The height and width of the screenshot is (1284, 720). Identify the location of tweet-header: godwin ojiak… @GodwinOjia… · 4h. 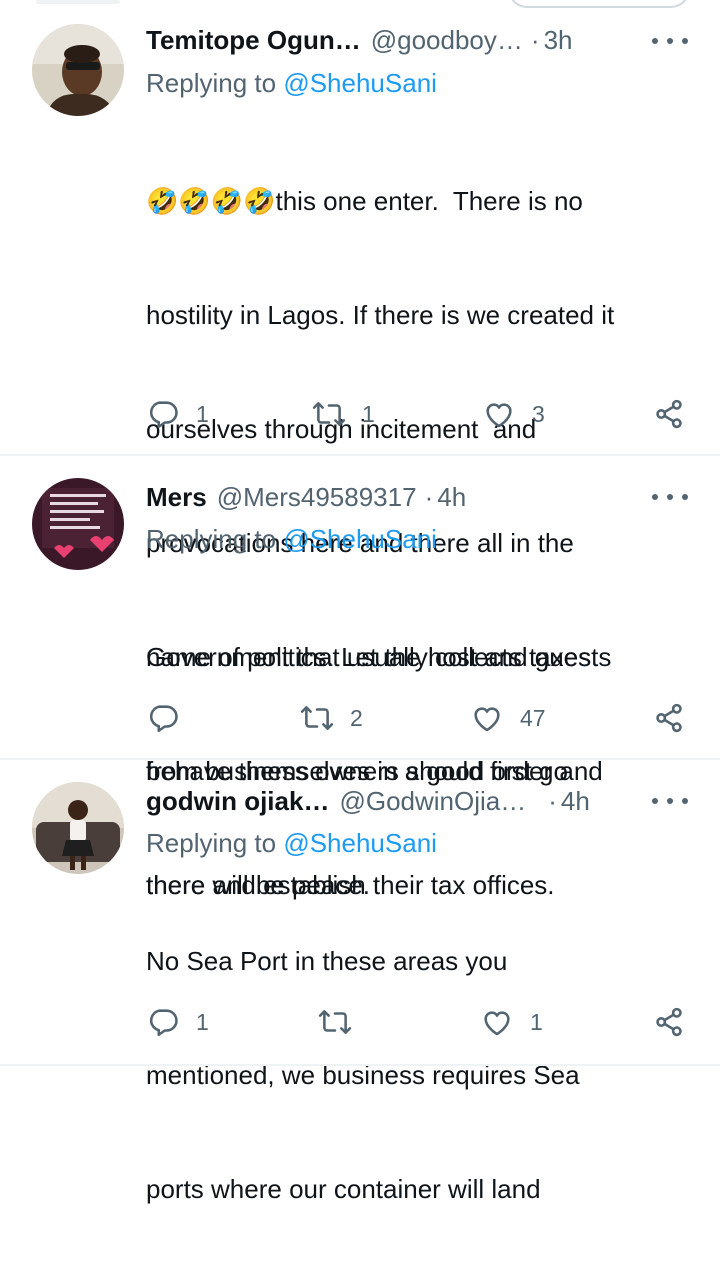
(385, 801).